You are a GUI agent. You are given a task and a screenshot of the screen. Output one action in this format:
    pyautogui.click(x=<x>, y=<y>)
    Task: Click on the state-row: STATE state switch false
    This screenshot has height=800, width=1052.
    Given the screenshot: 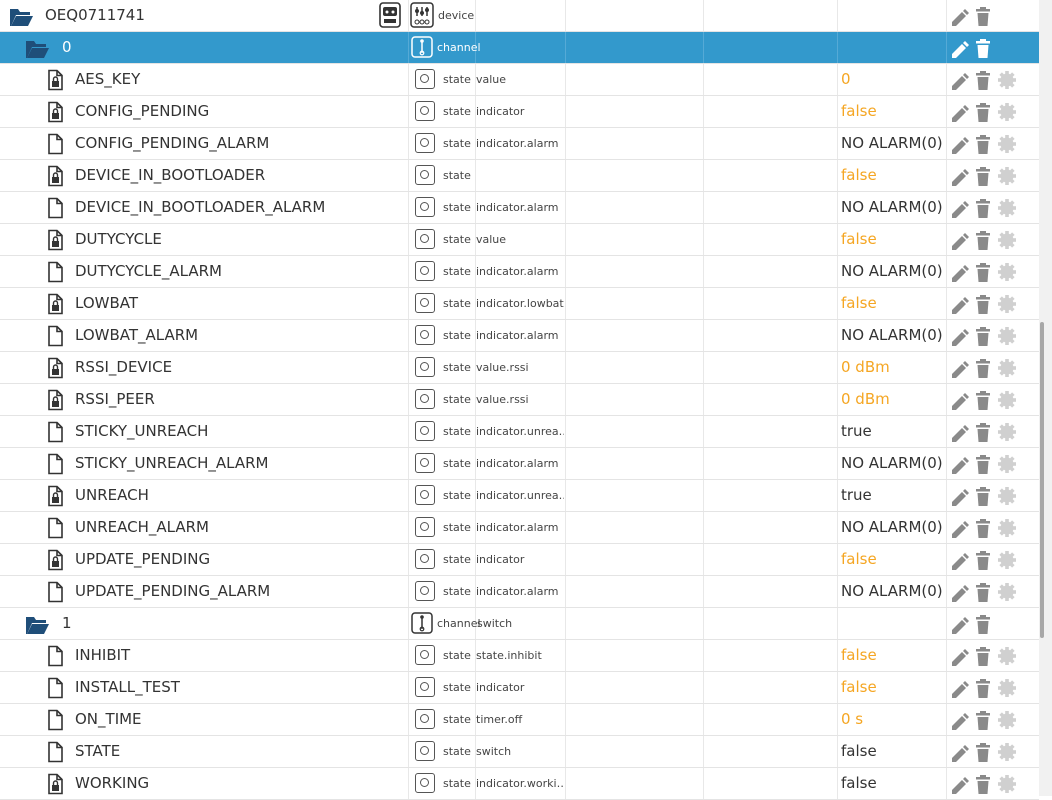 What is the action you would take?
    pyautogui.click(x=519, y=752)
    